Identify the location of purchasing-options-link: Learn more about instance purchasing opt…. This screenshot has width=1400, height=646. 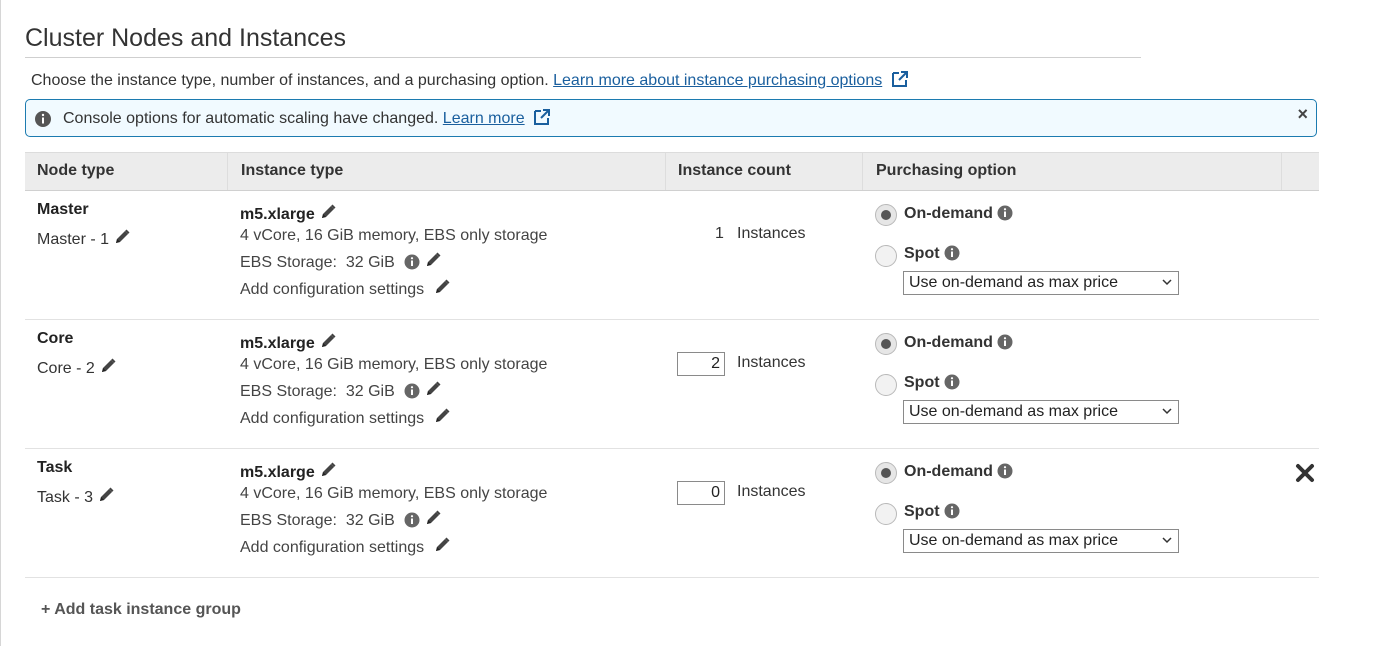
(717, 80).